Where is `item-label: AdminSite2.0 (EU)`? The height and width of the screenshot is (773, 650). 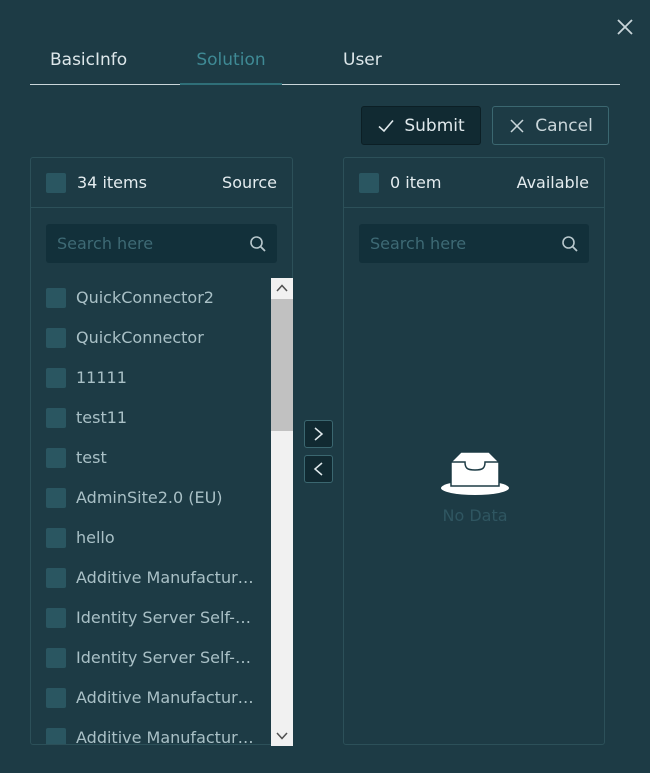 item-label: AdminSite2.0 (EU) is located at coordinates (149, 497).